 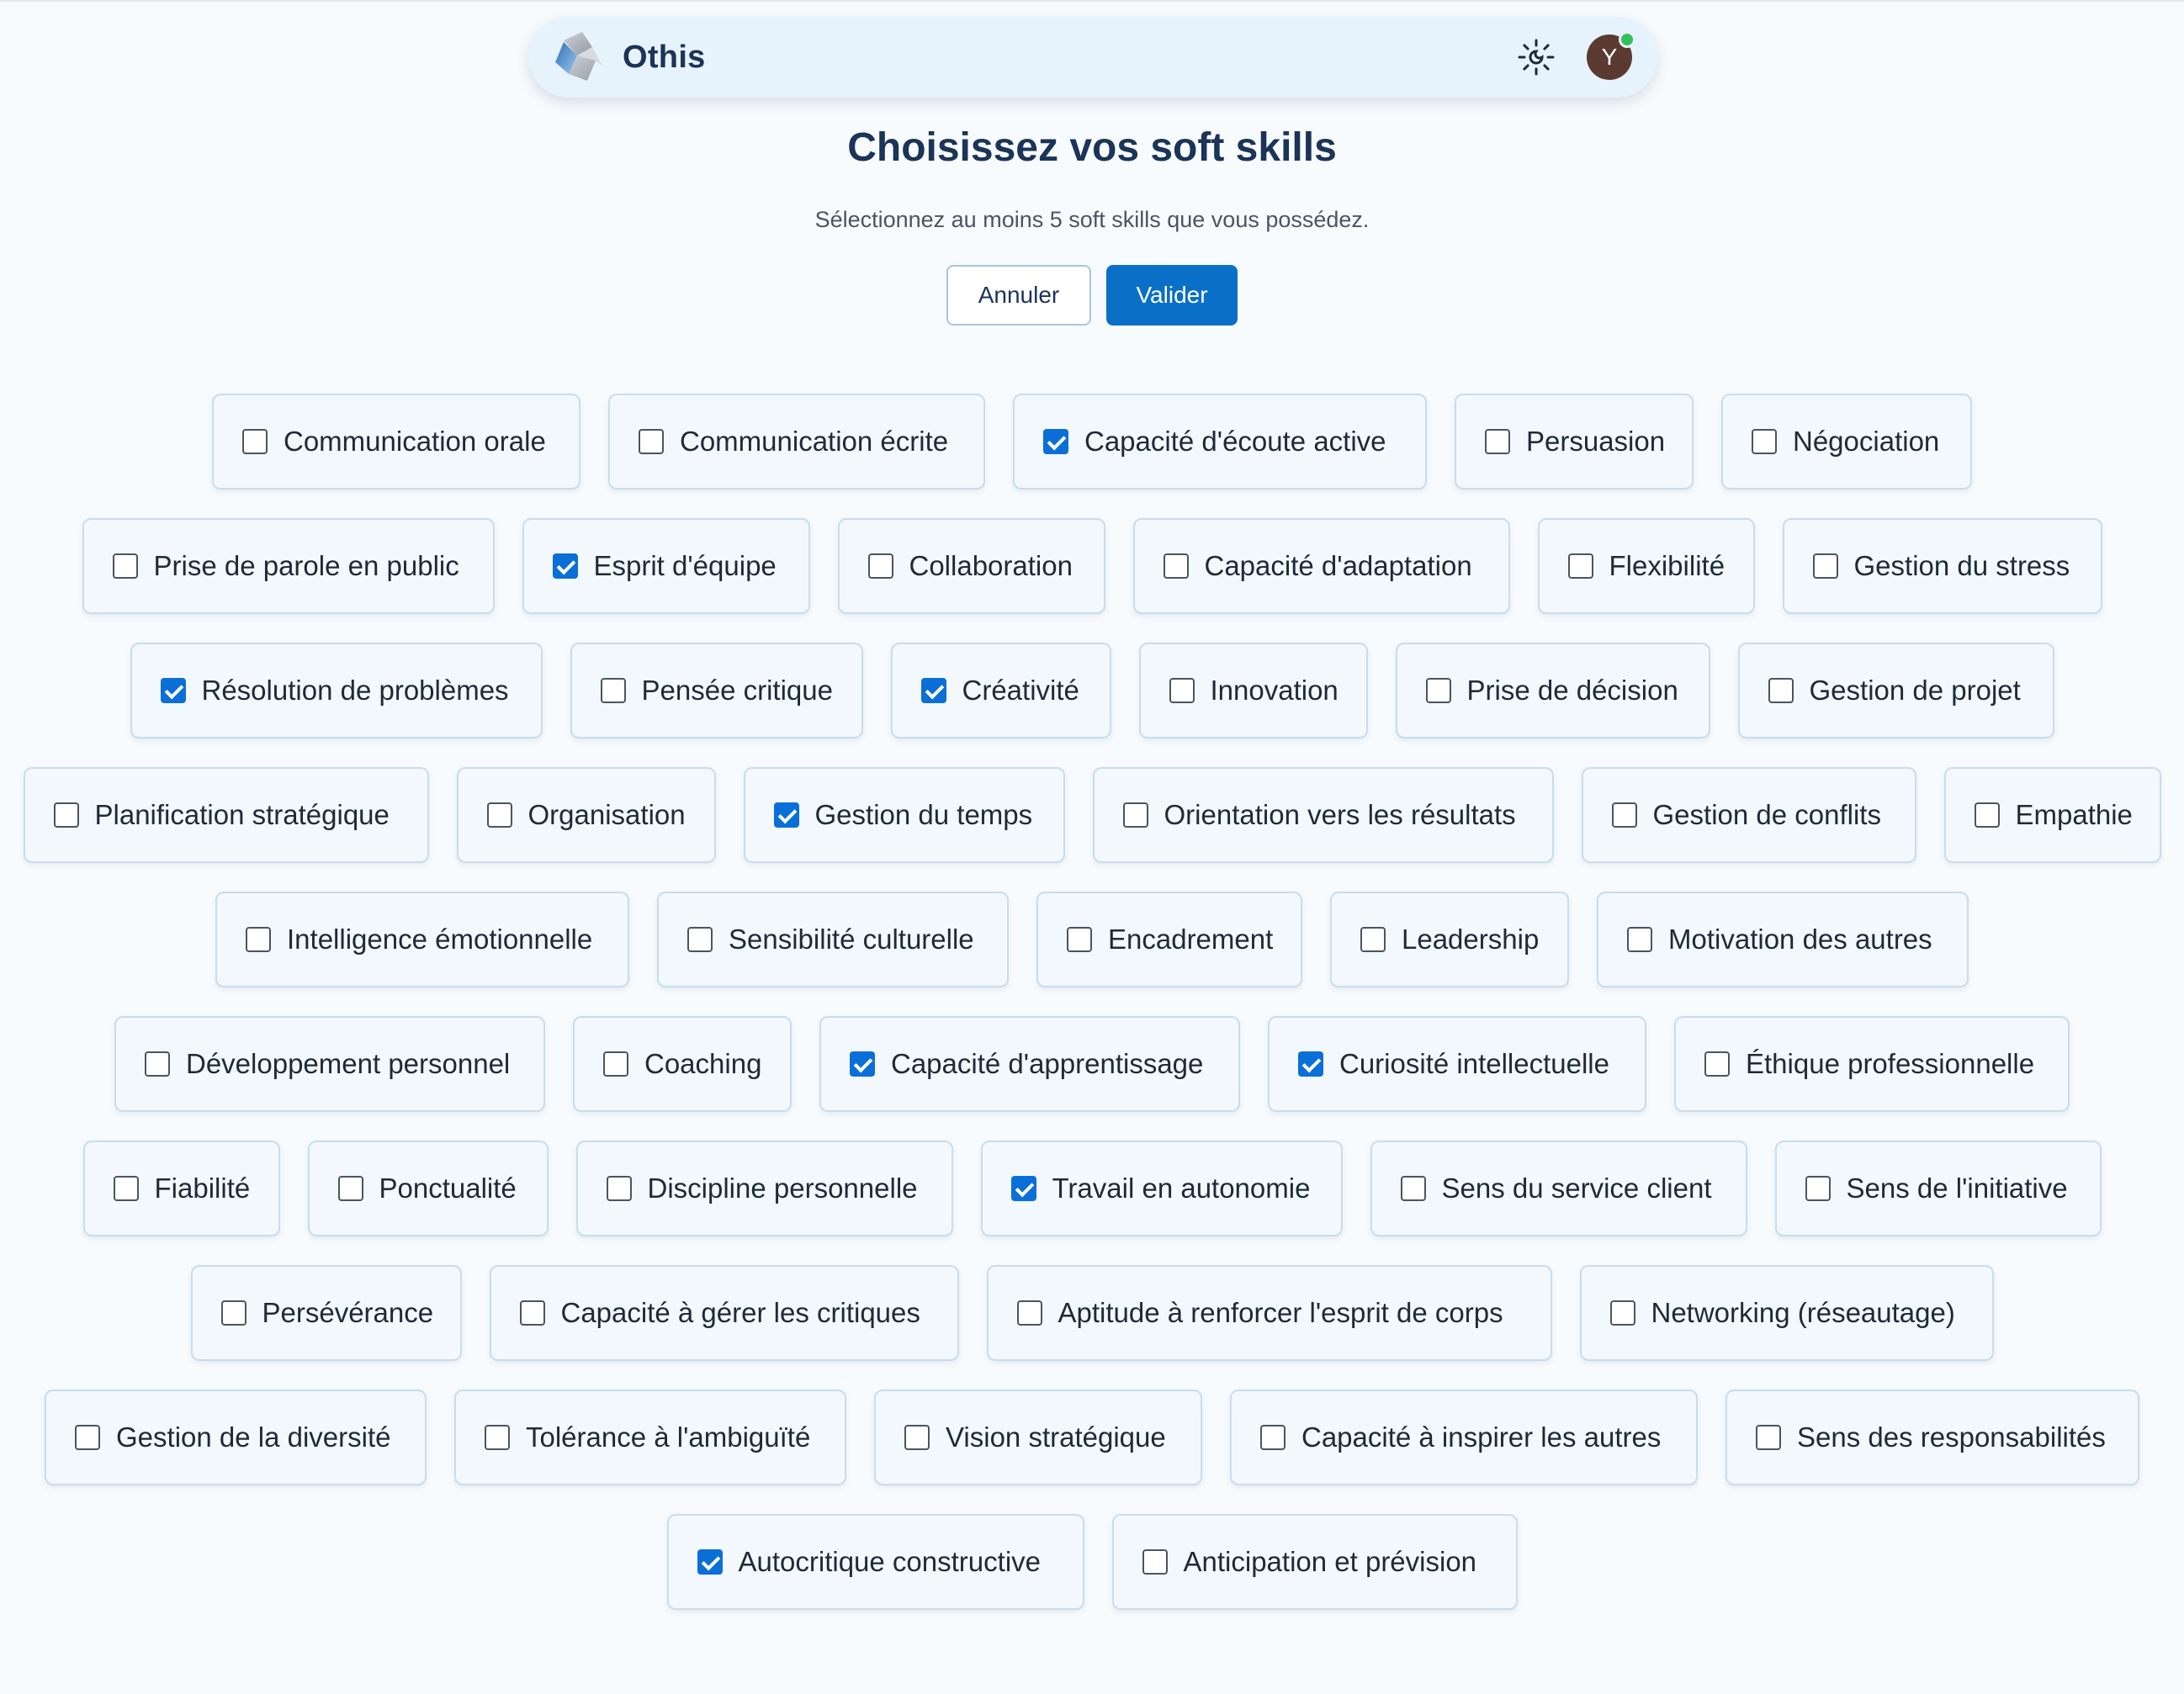 I want to click on skill-option: Capacité d'adaptation, so click(x=1321, y=566).